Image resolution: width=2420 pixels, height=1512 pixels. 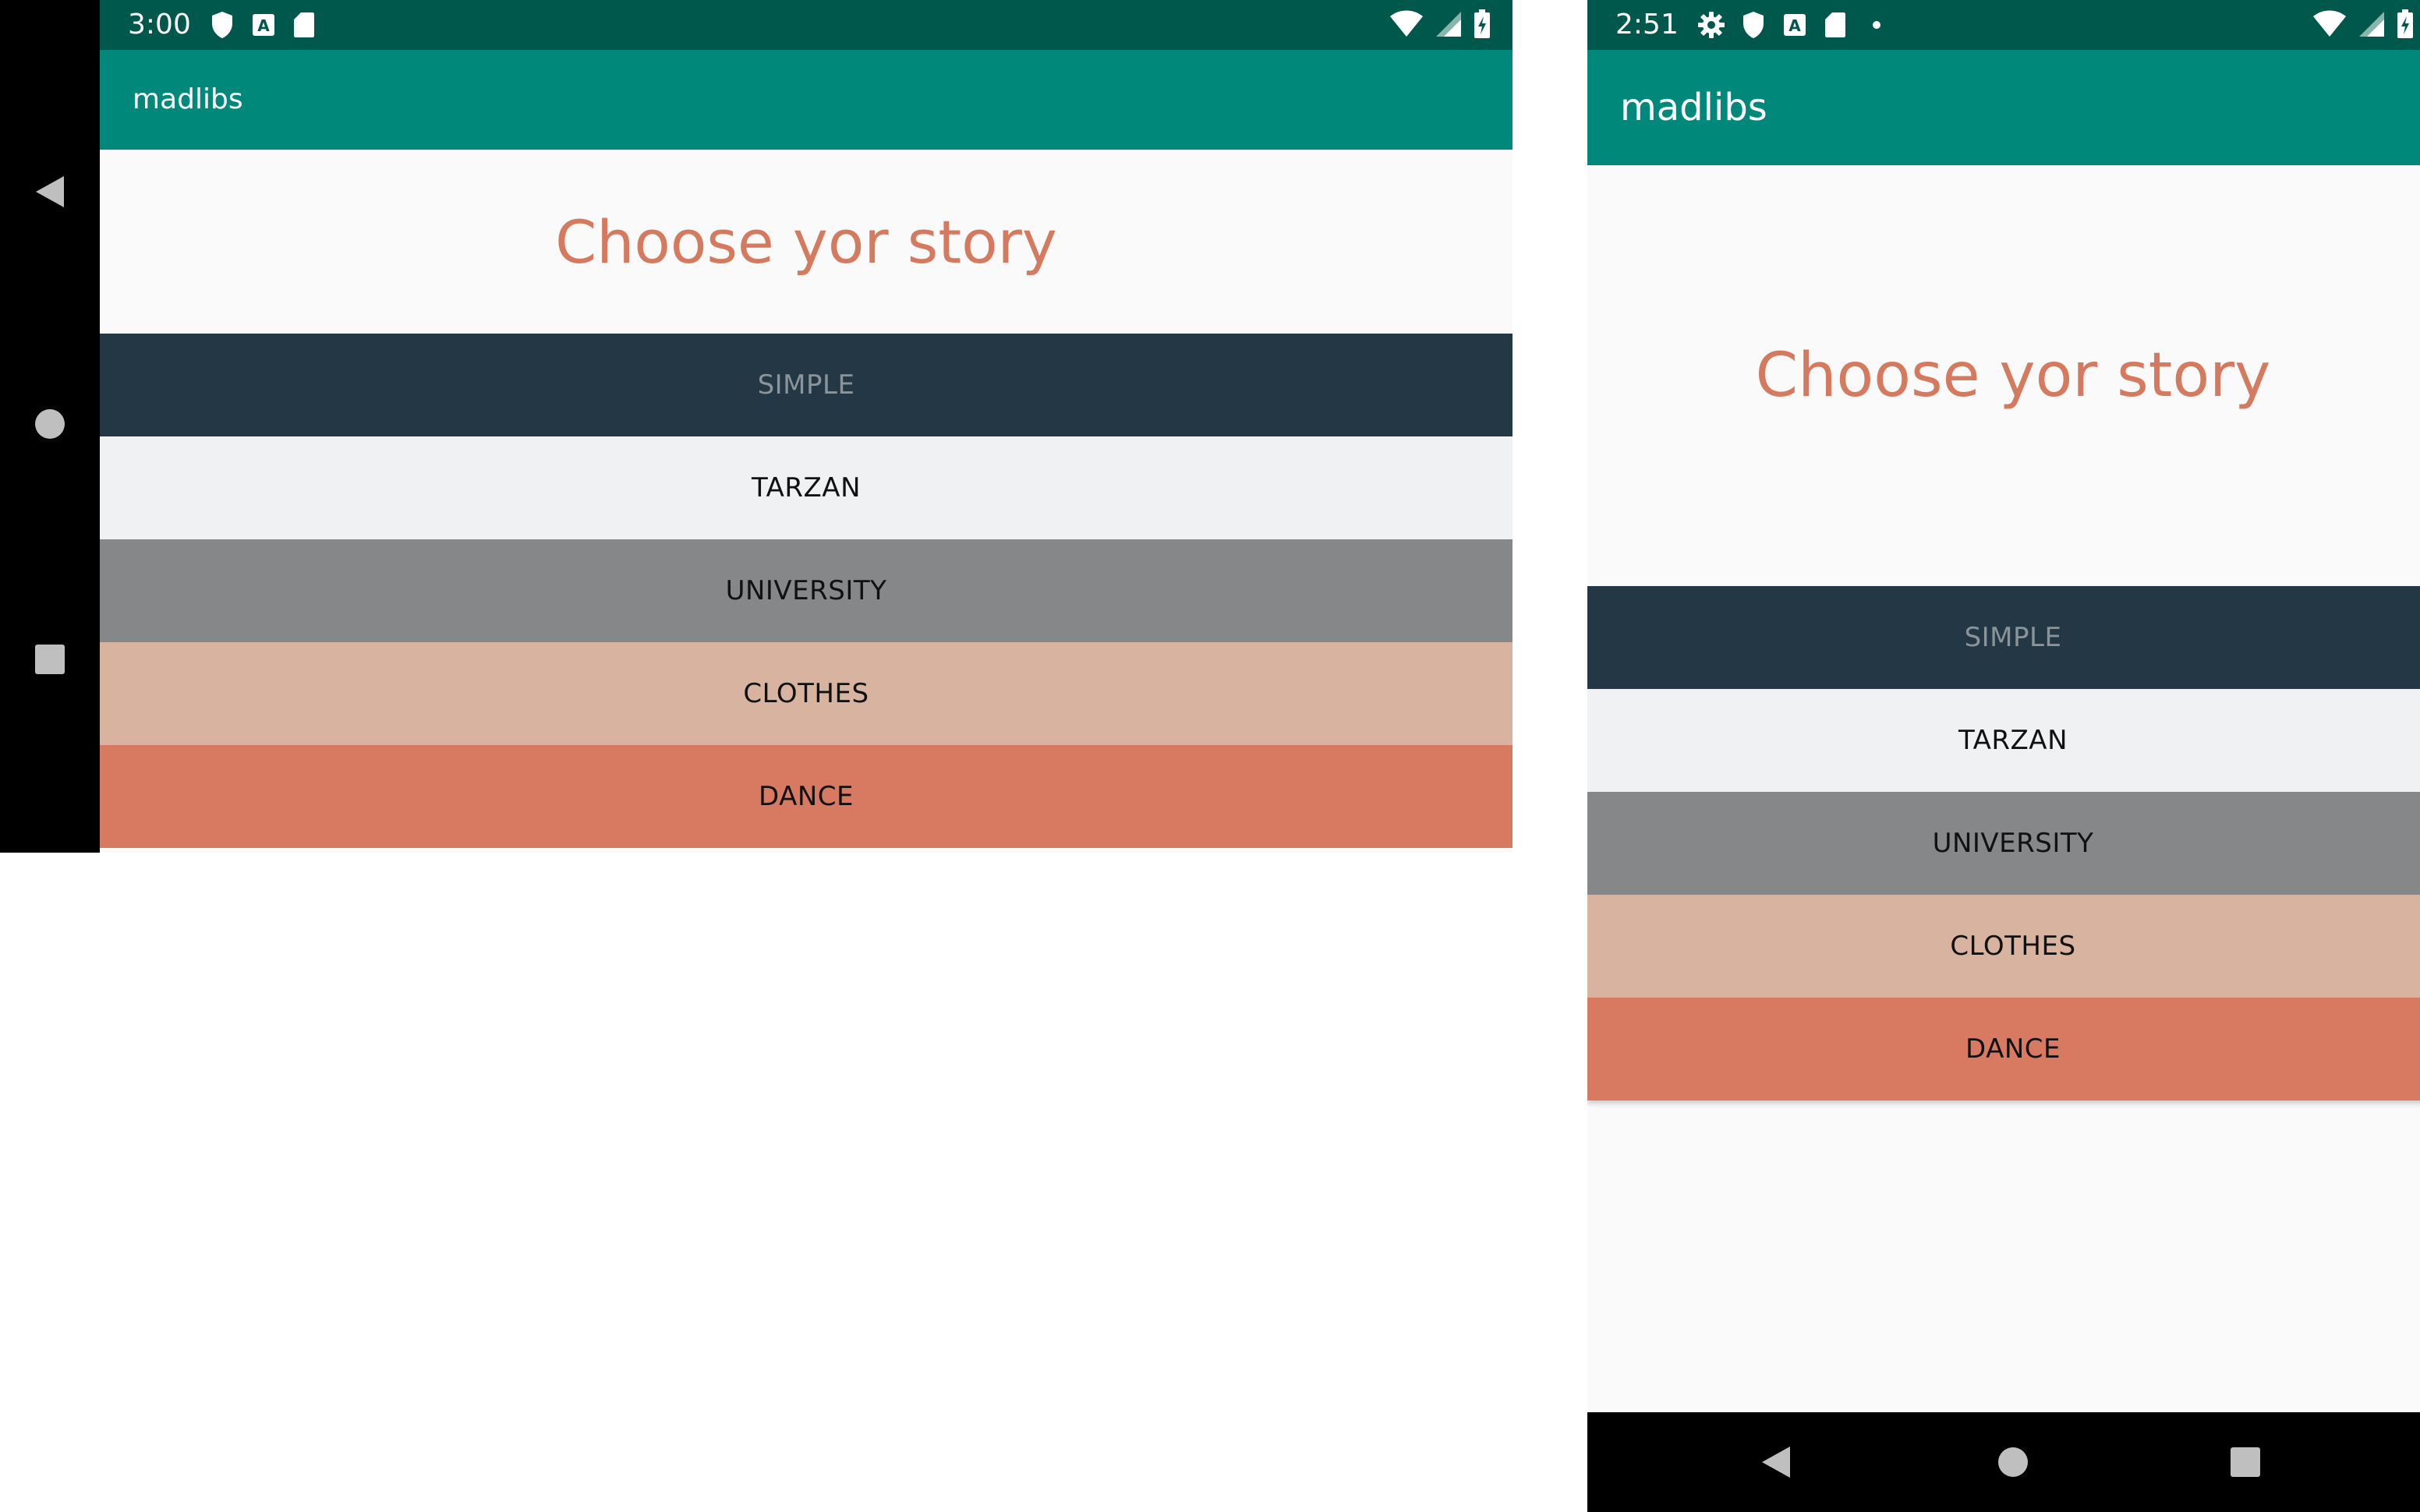 I want to click on dot-icon, so click(x=1876, y=27).